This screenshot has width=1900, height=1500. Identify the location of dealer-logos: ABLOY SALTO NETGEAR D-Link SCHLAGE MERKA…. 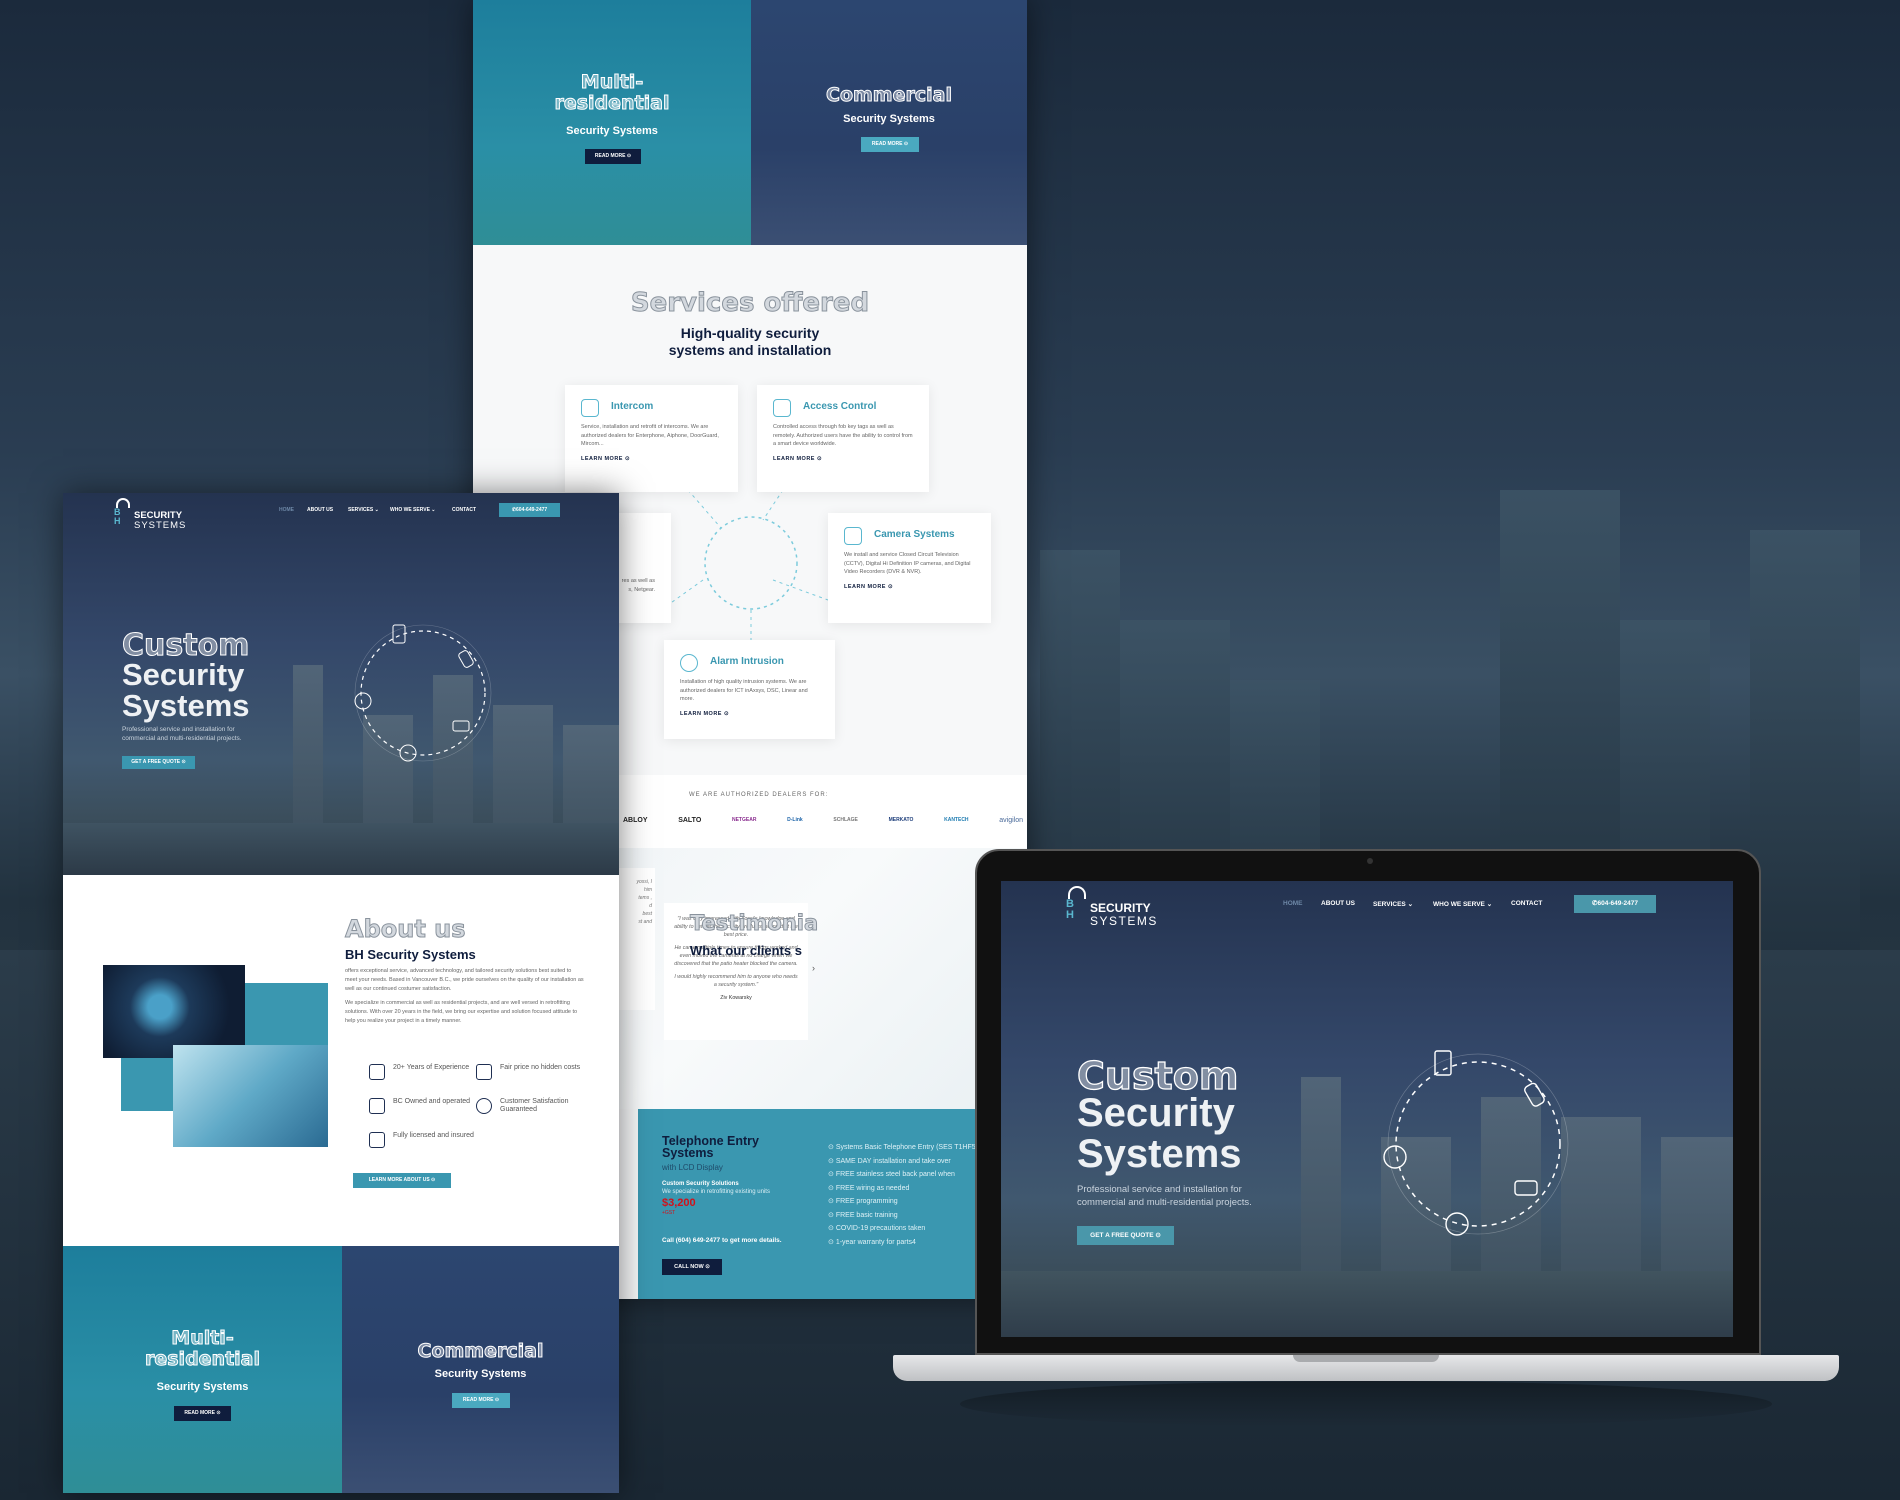
(823, 820).